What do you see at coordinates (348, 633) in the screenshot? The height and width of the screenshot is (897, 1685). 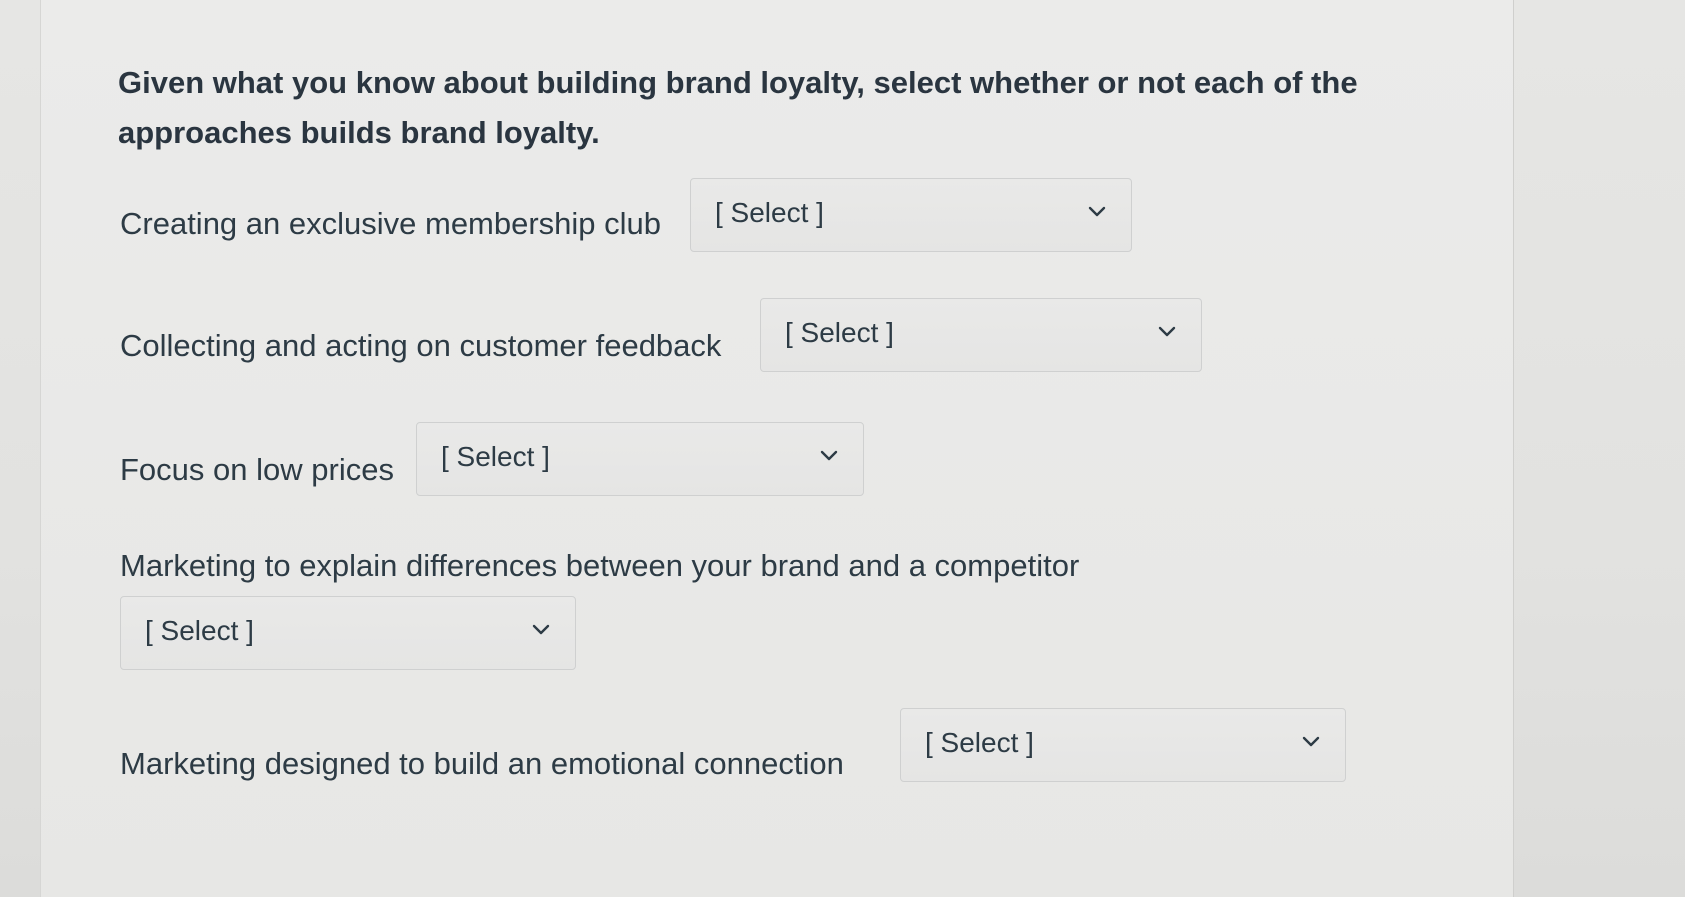 I see `select-brand-differences: [ Select ]` at bounding box center [348, 633].